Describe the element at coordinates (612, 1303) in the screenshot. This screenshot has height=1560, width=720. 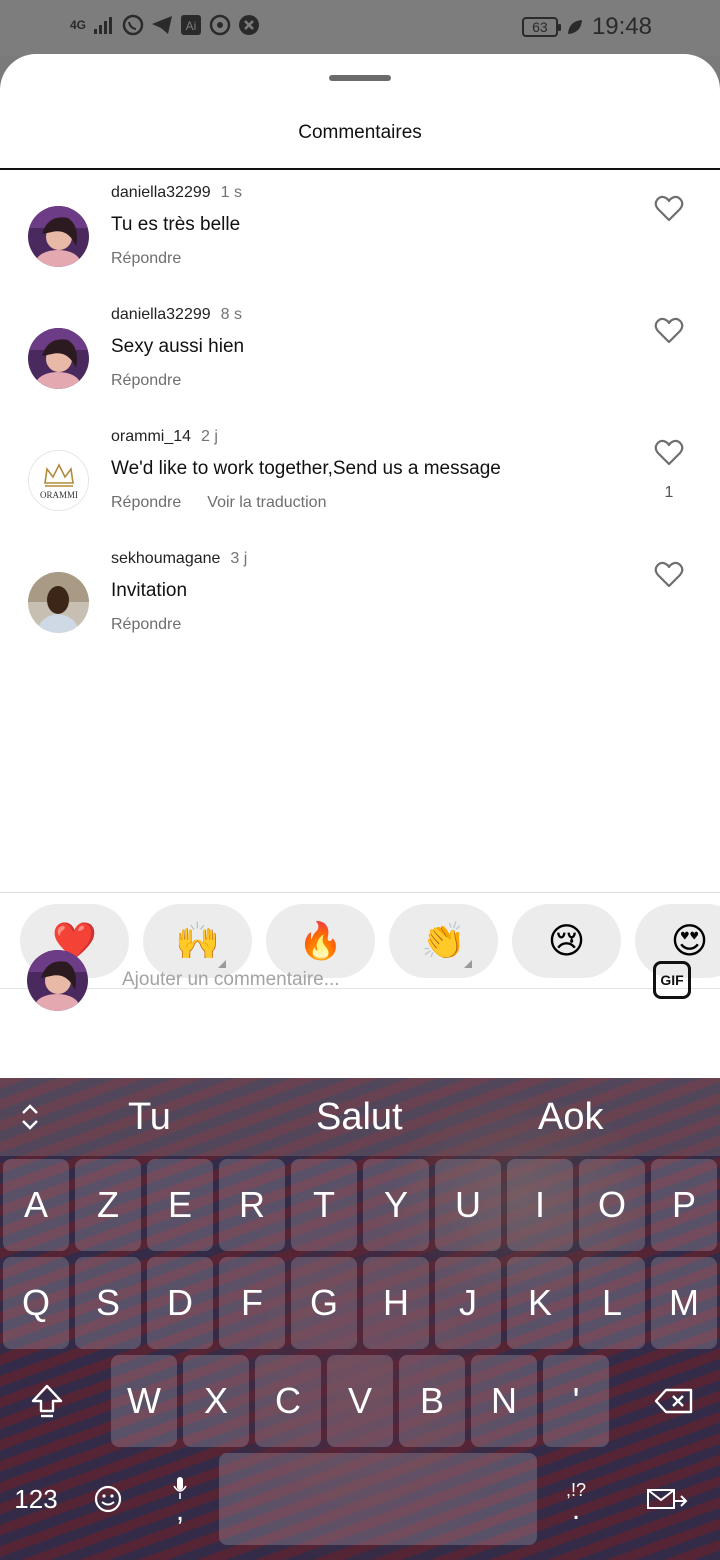
I see `key-l: L` at that location.